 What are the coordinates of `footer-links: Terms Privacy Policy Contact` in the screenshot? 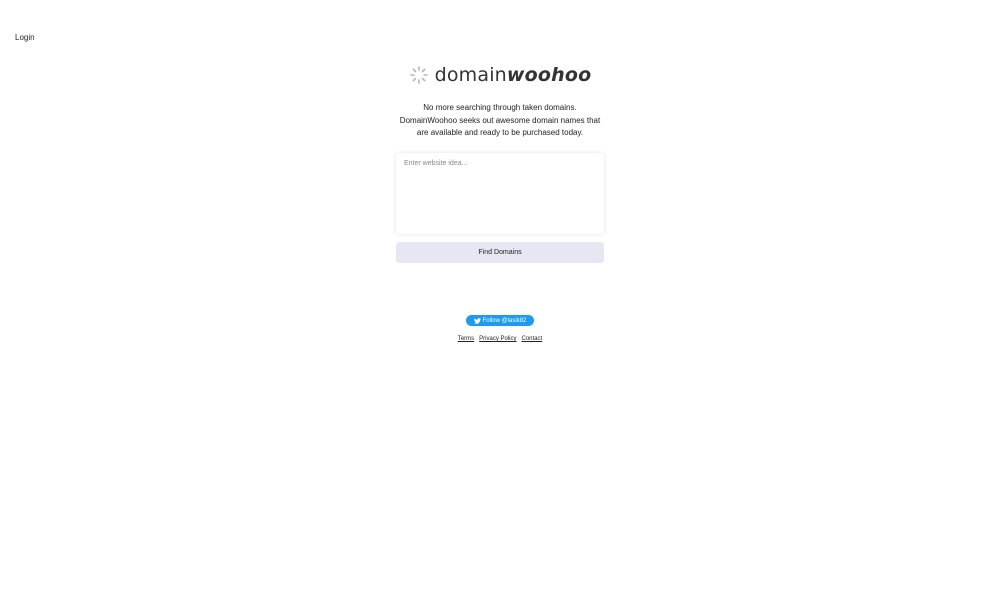 It's located at (500, 339).